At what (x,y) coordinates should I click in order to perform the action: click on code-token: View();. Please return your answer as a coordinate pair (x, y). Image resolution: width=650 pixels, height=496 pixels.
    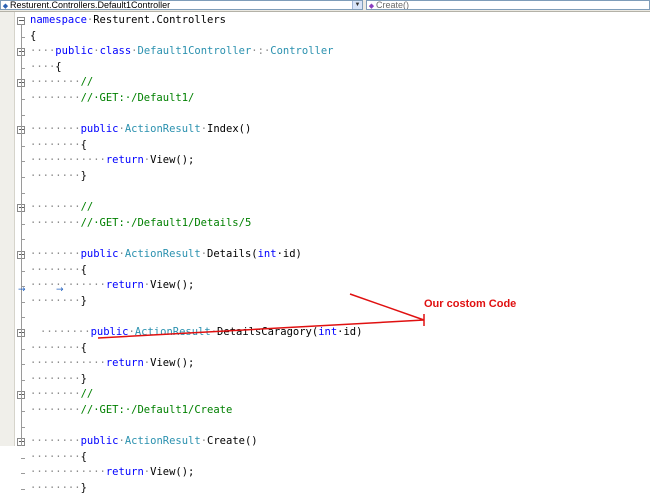
    Looking at the image, I should click on (172, 472).